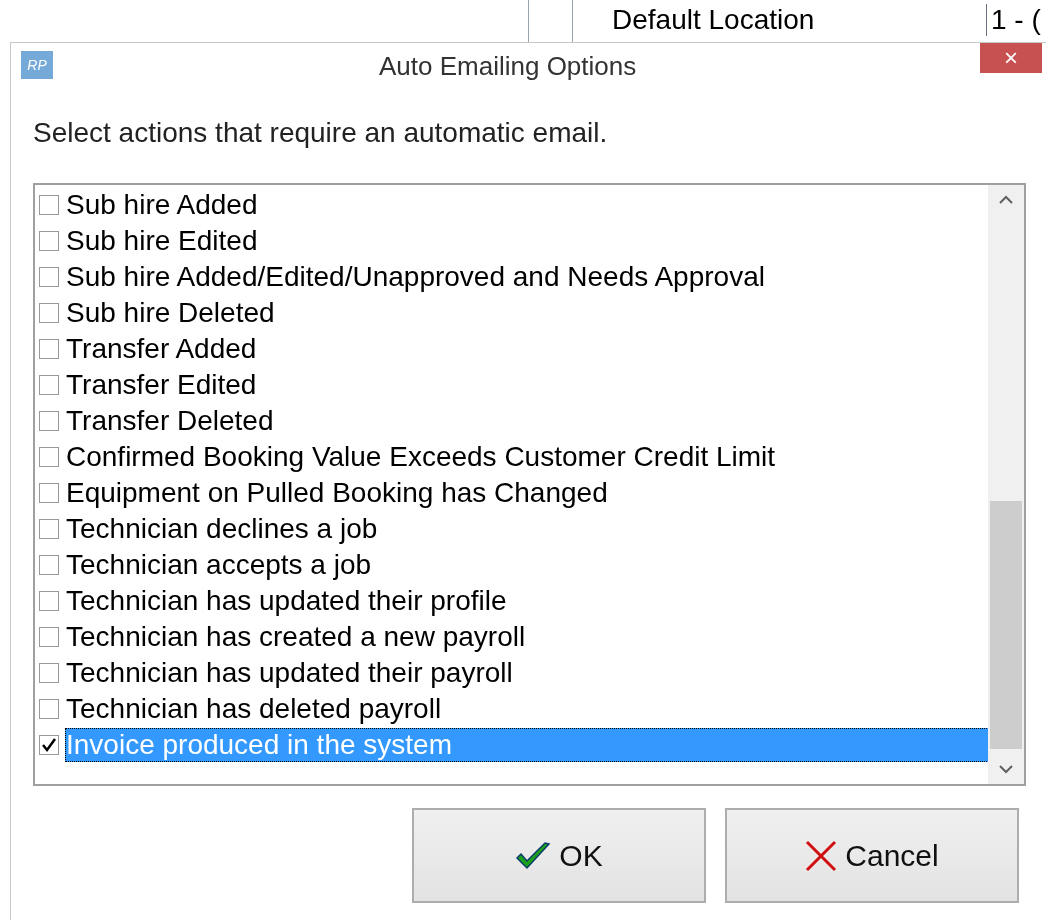 The width and height of the screenshot is (1046, 924). I want to click on close-button: ×, so click(1011, 58).